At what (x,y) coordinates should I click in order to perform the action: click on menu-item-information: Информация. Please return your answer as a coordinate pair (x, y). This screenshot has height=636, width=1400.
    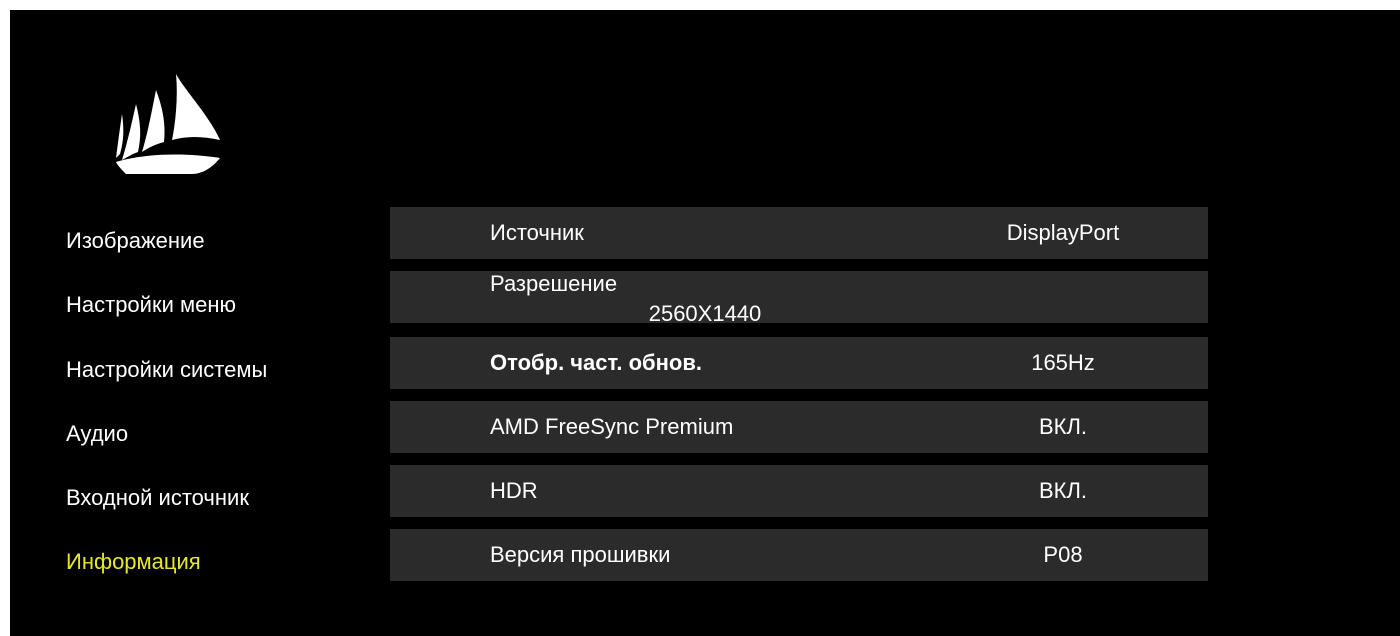
    Looking at the image, I should click on (216, 562).